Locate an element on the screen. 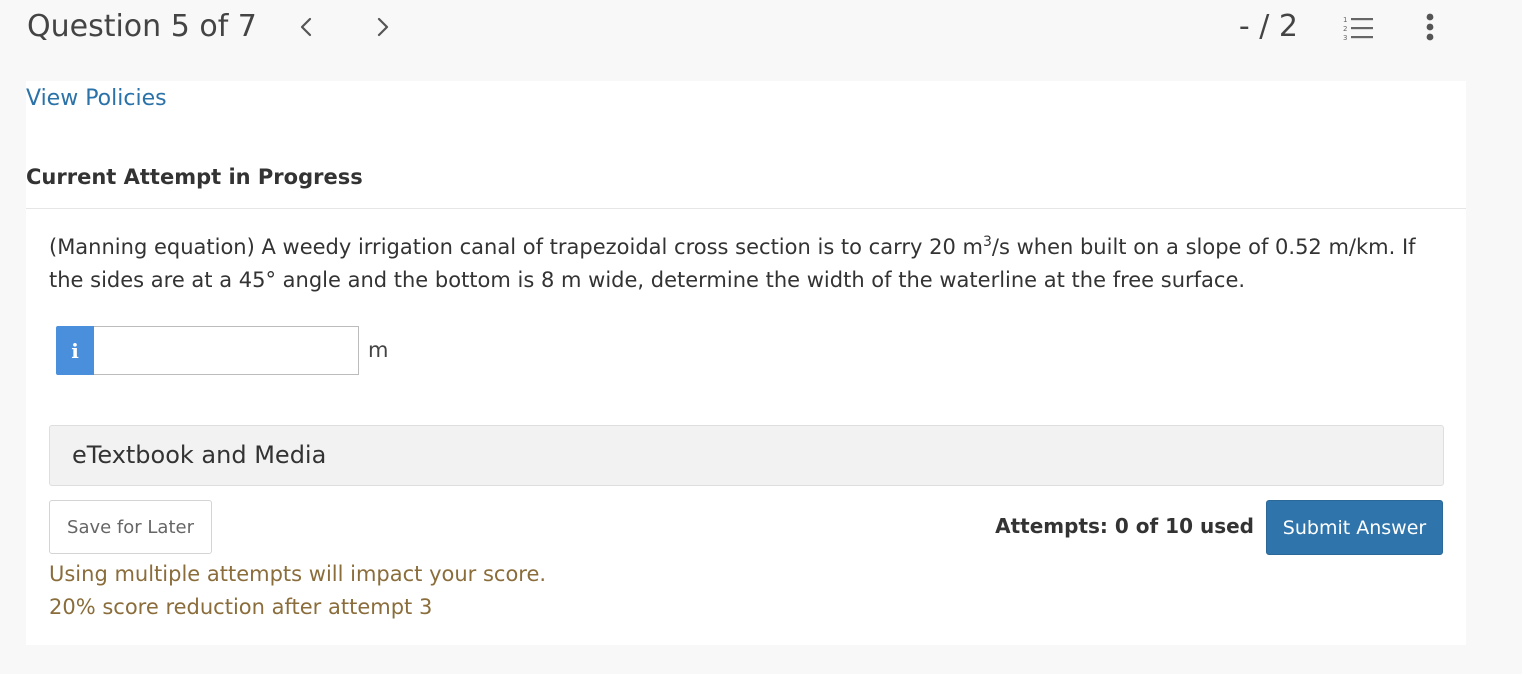 The width and height of the screenshot is (1522, 674). vertical-ellipsis-icon is located at coordinates (1430, 27).